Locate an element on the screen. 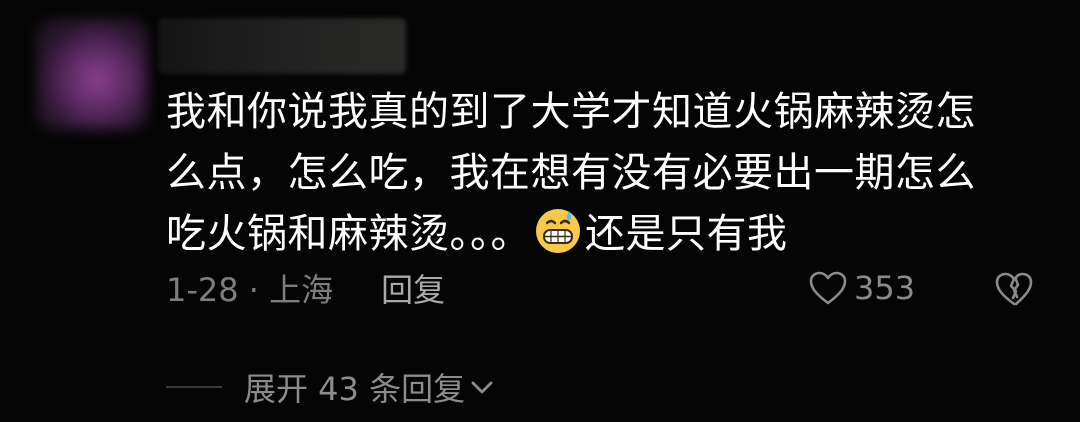 The width and height of the screenshot is (1080, 422). comment-text-line-1: 我和你说我真的到了大学才知道火锅麻辣烫怎 is located at coordinates (571, 112).